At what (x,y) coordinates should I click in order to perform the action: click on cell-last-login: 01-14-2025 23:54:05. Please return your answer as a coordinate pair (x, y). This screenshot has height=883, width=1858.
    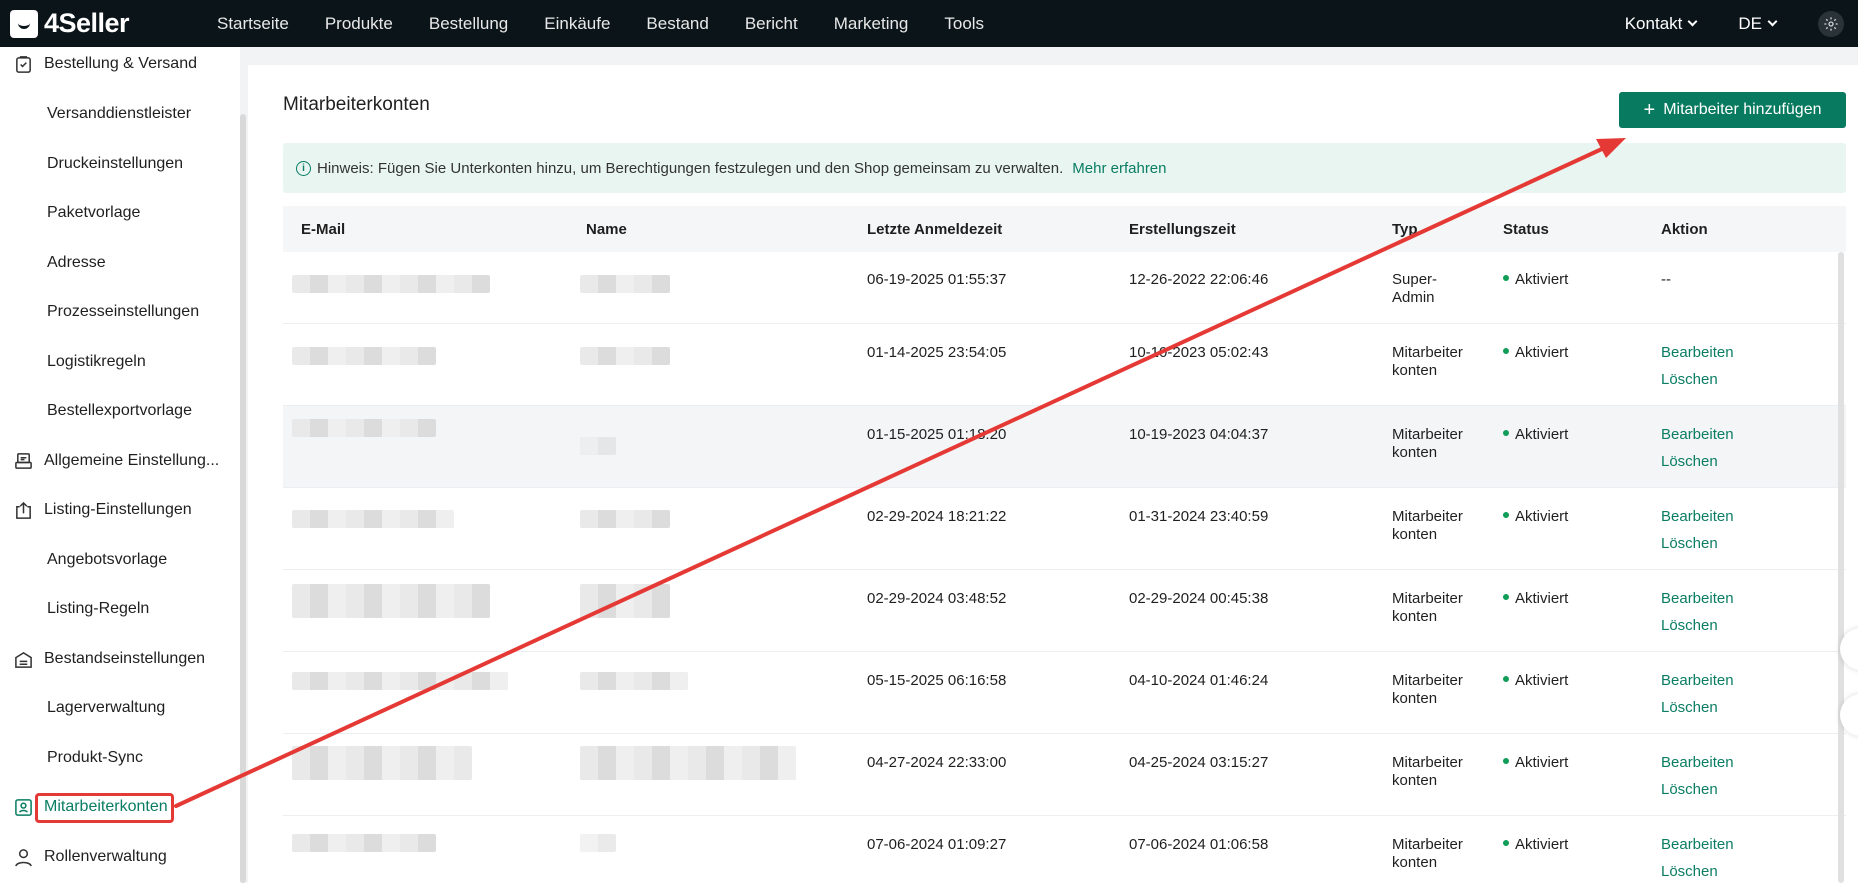
    Looking at the image, I should click on (937, 352).